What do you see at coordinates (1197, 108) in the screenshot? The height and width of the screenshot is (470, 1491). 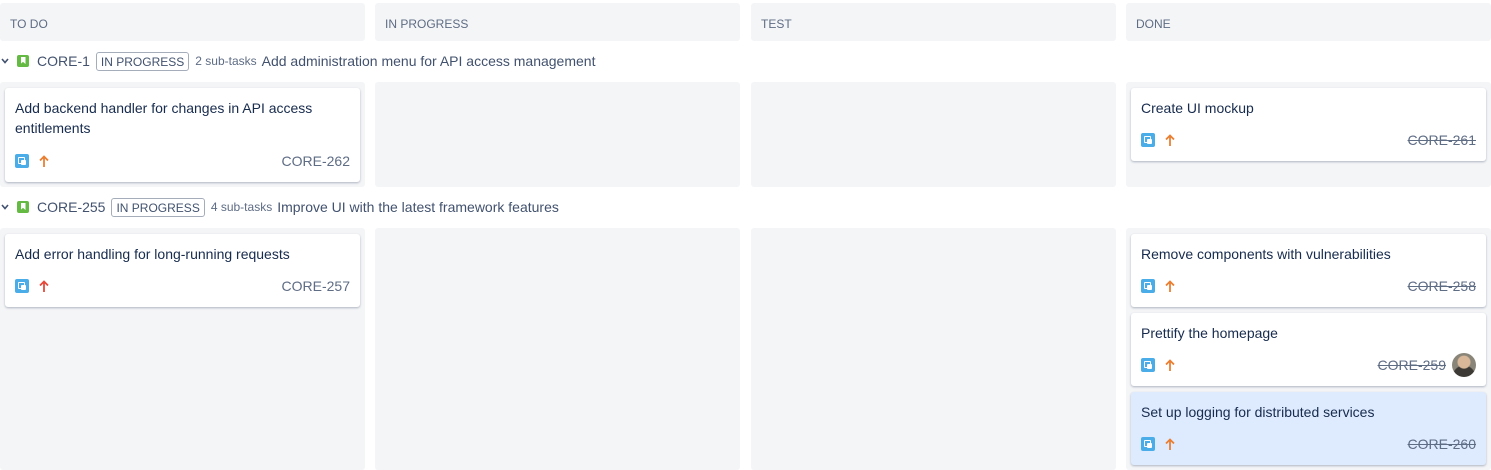 I see `card-summary: Create UI mockup` at bounding box center [1197, 108].